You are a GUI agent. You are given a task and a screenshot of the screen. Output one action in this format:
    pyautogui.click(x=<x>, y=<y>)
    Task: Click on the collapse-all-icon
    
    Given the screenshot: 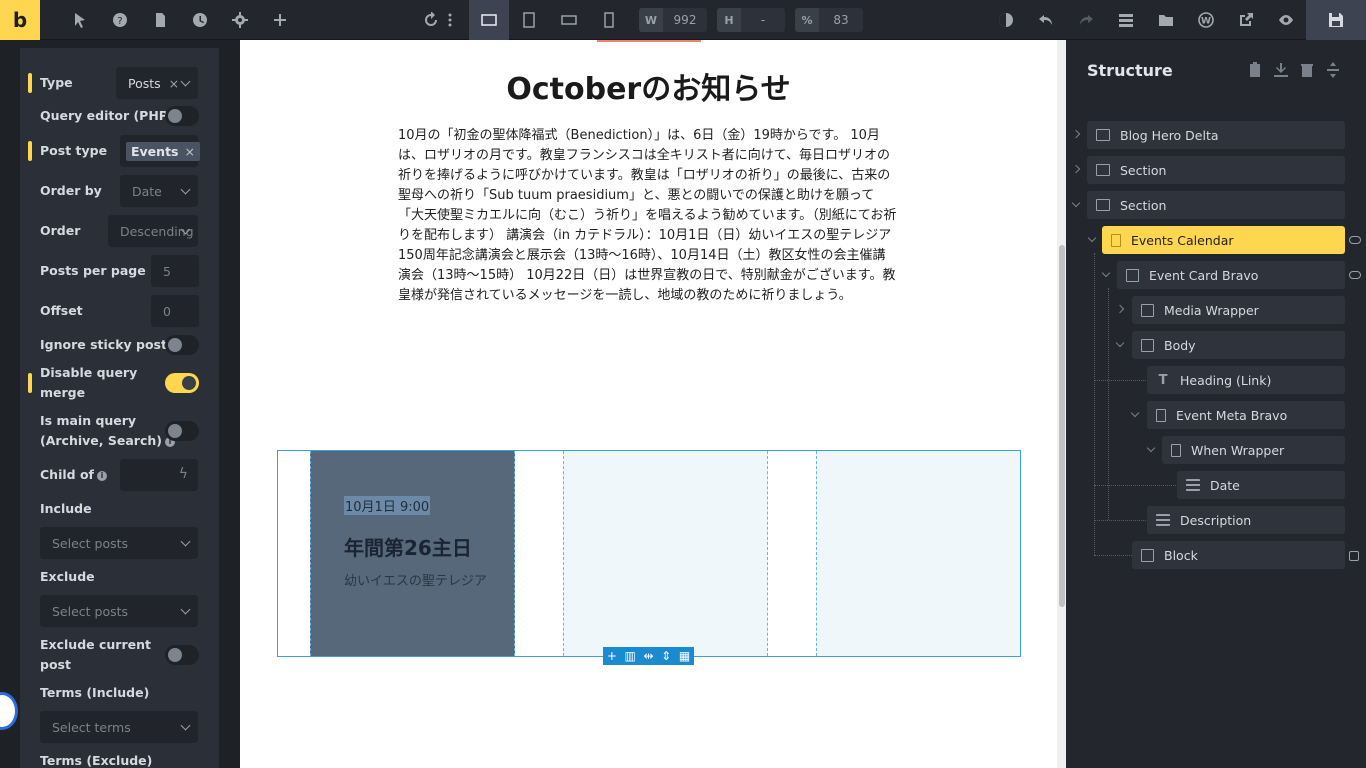 What is the action you would take?
    pyautogui.click(x=1333, y=70)
    